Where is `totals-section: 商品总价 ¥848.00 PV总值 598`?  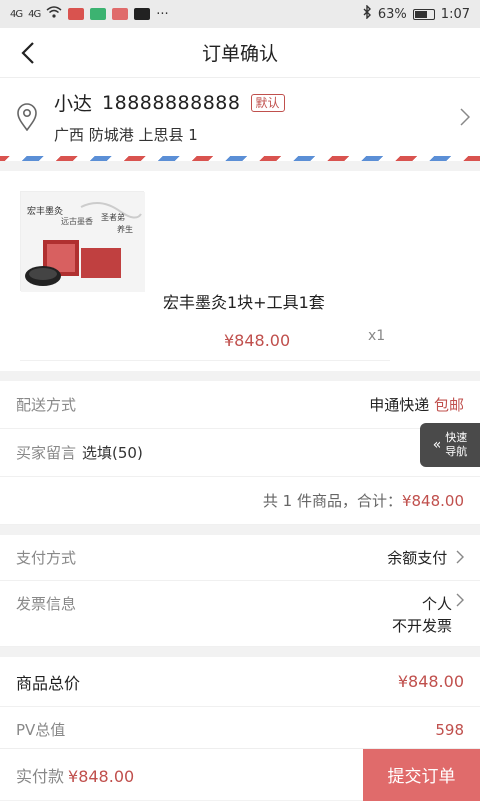 totals-section: 商品总价 ¥848.00 PV总值 598 is located at coordinates (240, 705).